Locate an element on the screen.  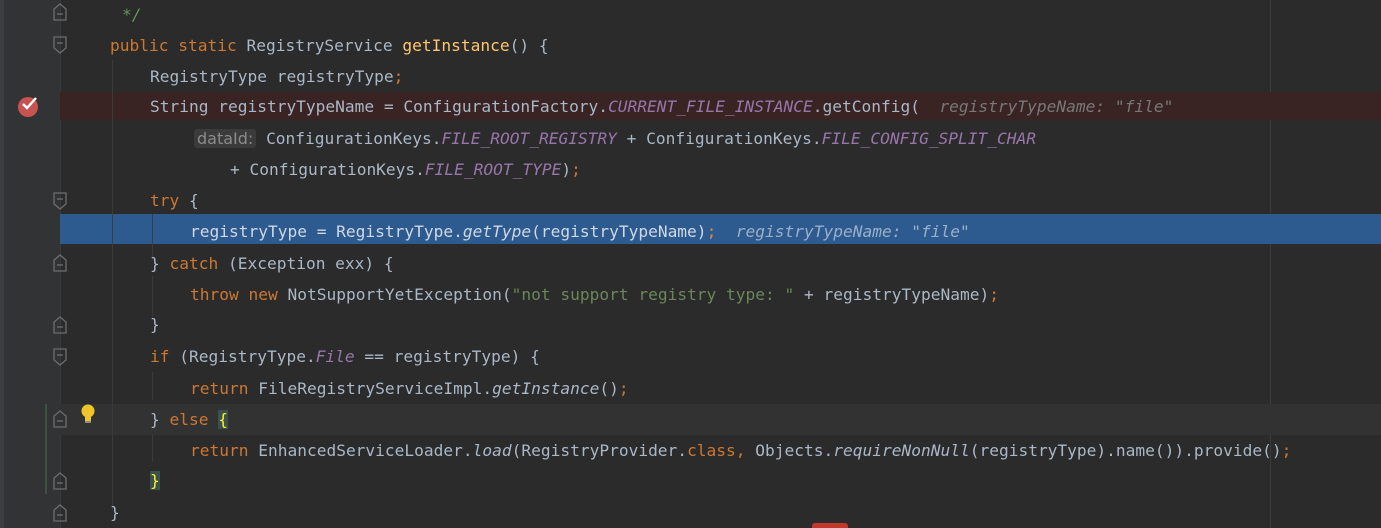
keyword: public is located at coordinates (139, 45).